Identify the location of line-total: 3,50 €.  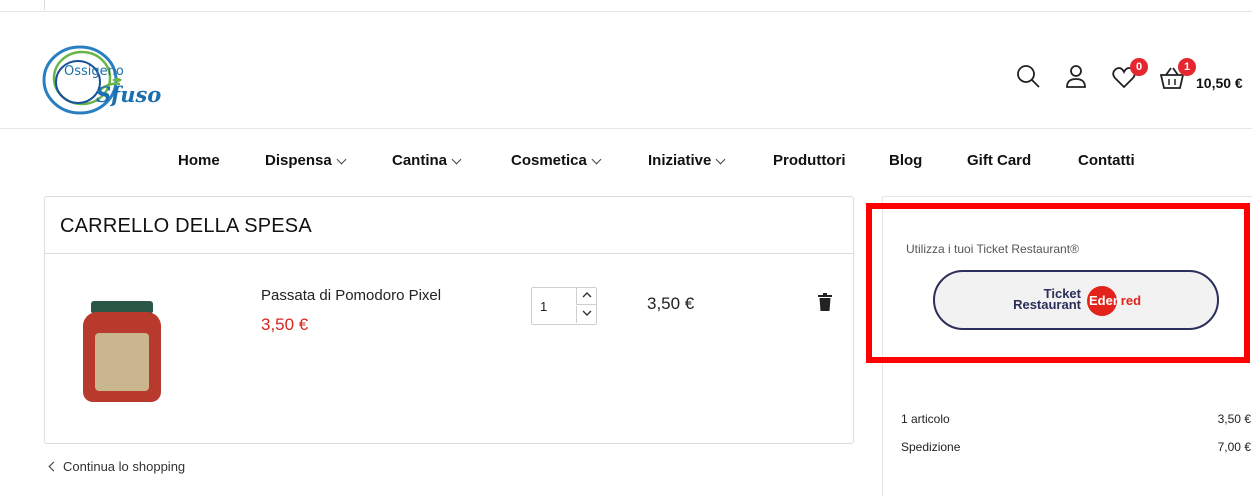
(671, 303).